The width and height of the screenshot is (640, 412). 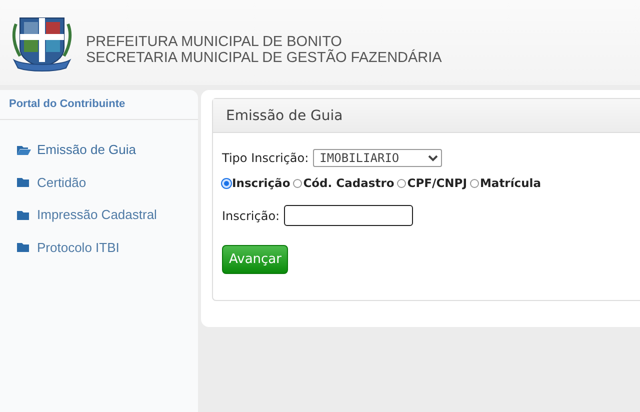 What do you see at coordinates (251, 215) in the screenshot?
I see `field-label: Inscrição:` at bounding box center [251, 215].